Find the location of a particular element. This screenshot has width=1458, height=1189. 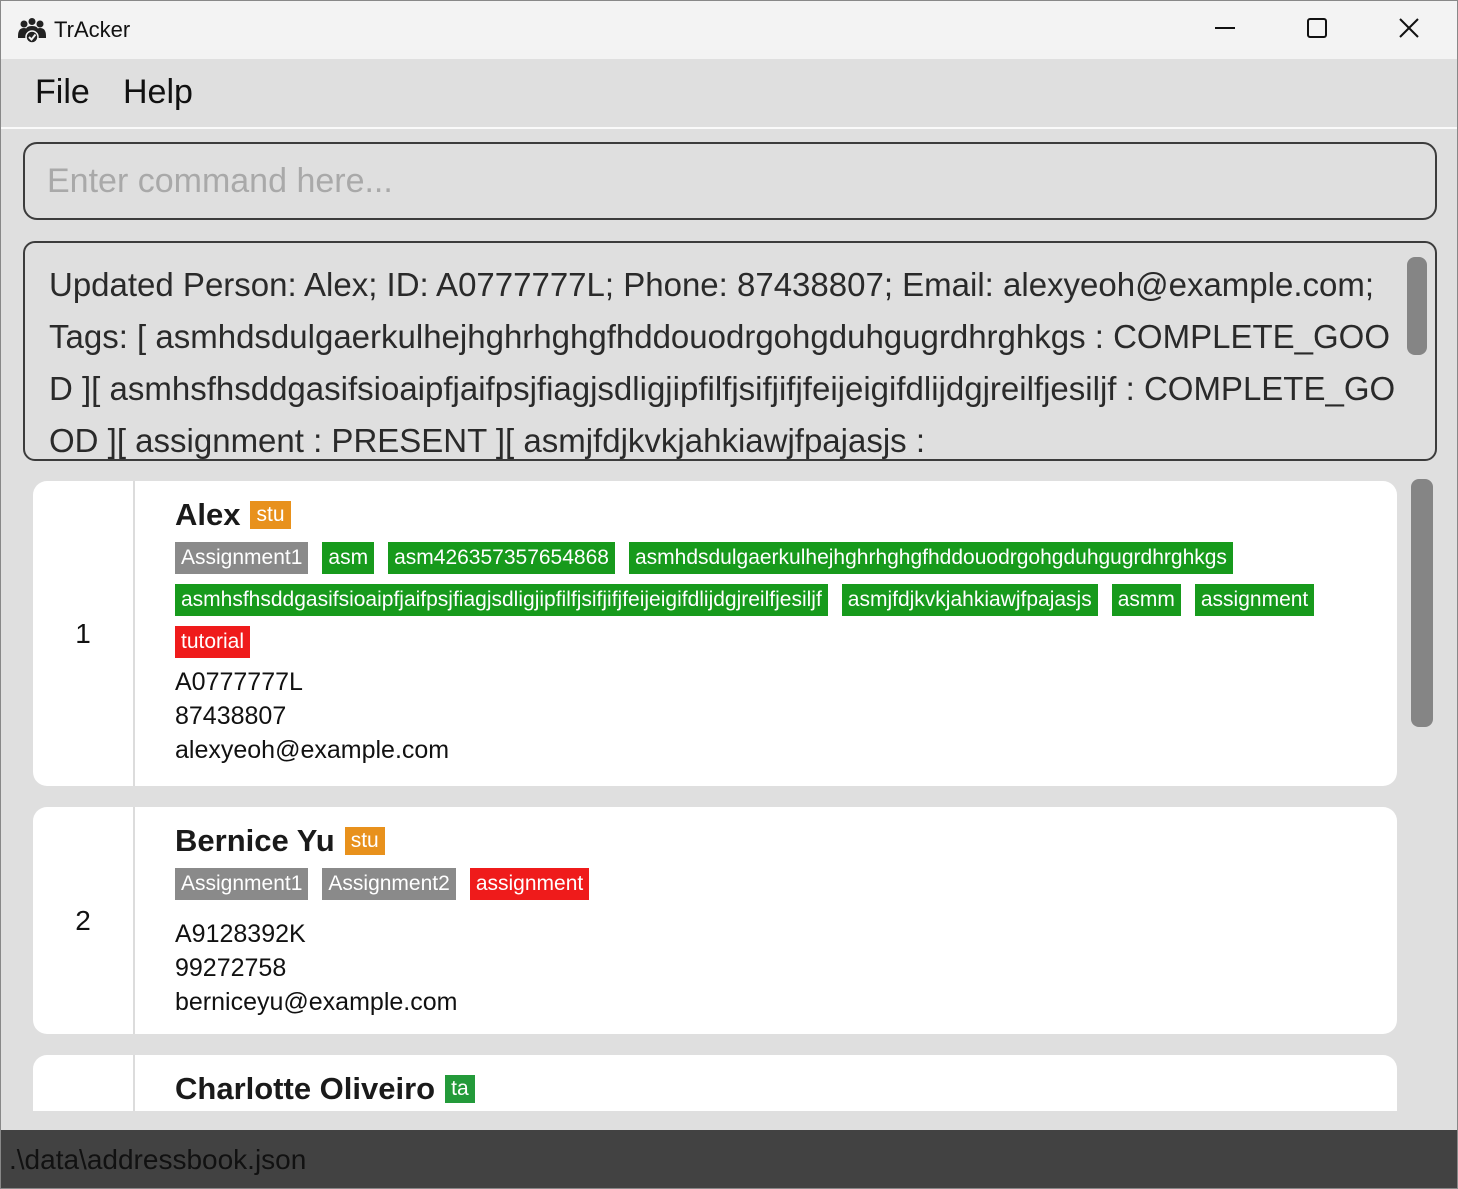

person-id: A9128392K is located at coordinates (240, 934).